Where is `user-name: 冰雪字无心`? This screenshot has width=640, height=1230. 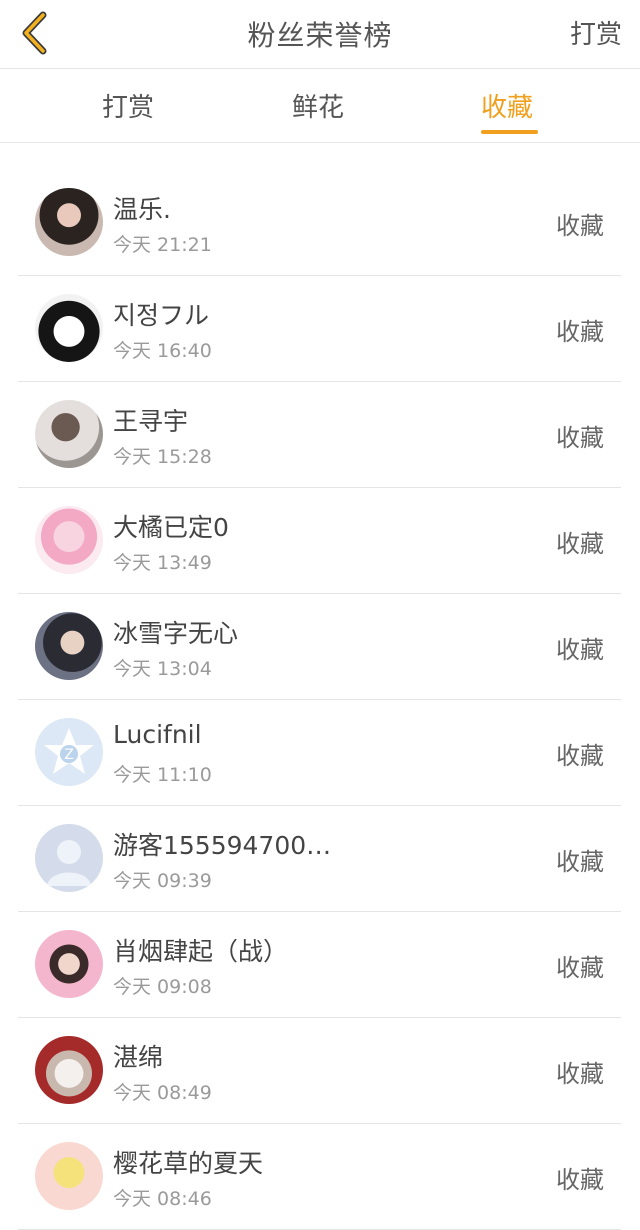 user-name: 冰雪字无心 is located at coordinates (176, 633).